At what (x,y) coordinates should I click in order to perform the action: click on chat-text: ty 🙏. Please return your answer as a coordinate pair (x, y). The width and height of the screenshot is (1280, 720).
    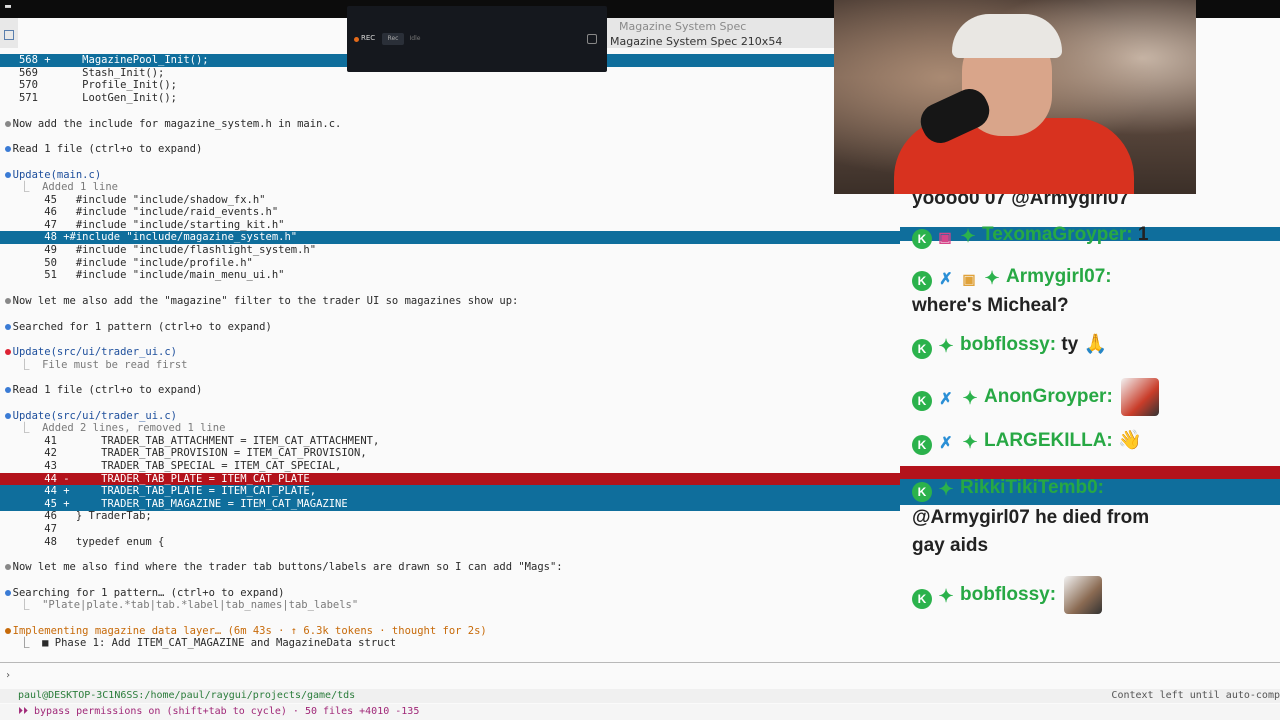
    Looking at the image, I should click on (1082, 344).